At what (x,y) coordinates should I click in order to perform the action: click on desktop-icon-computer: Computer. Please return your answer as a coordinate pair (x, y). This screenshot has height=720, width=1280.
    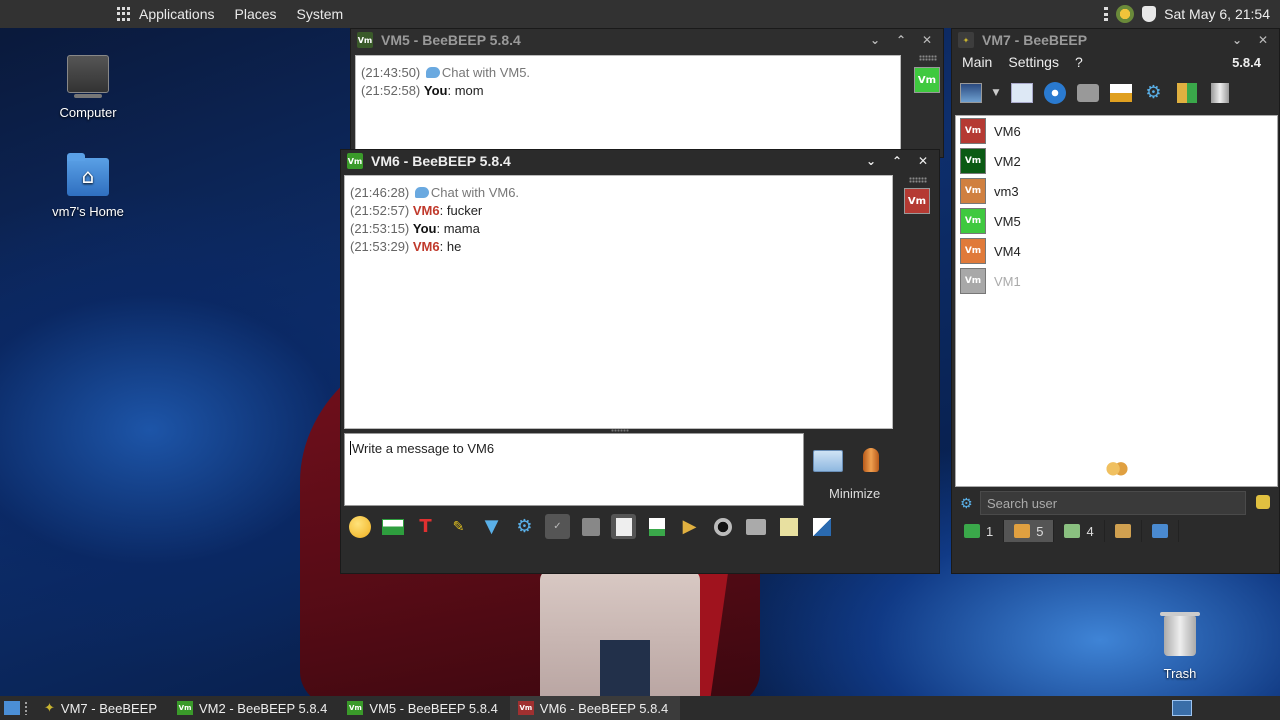
    Looking at the image, I should click on (88, 87).